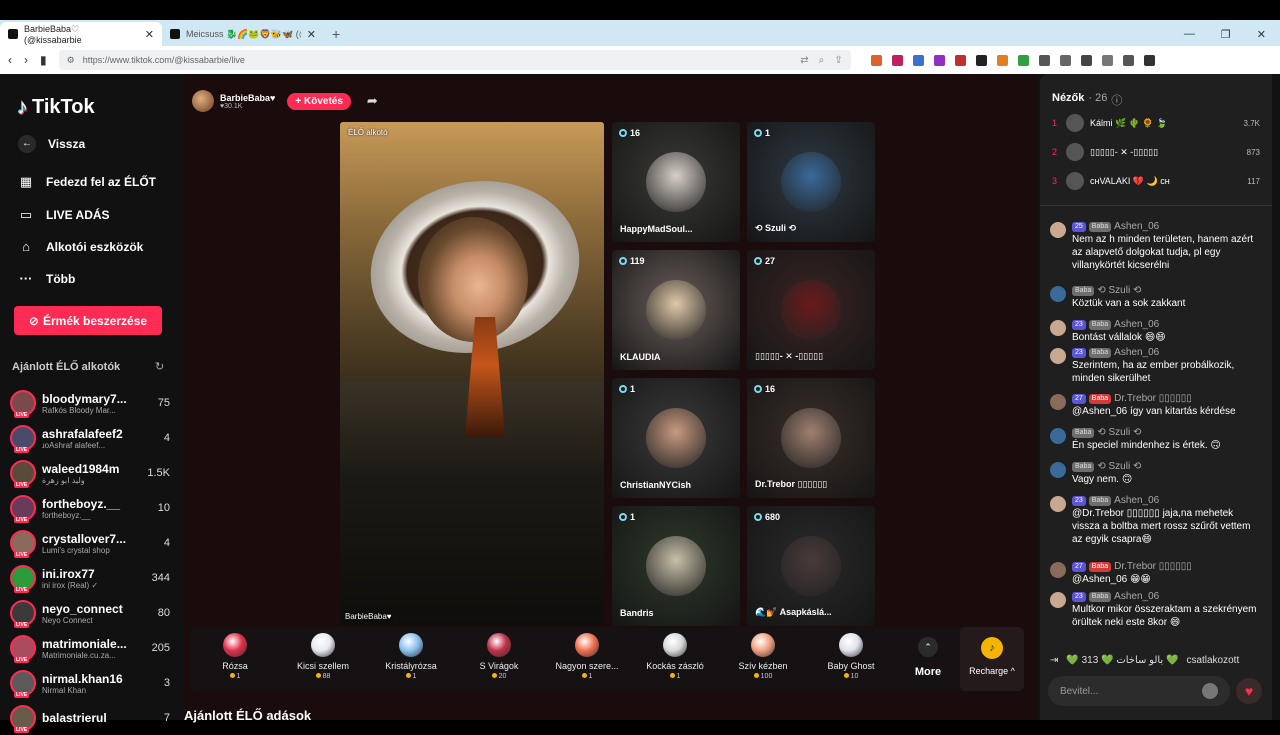 This screenshot has height=735, width=1280. What do you see at coordinates (1156, 152) in the screenshot?
I see `top-viewer-row: 2 ▯▯▯▯▯- ✕ -▯▯▯▯▯ 873` at bounding box center [1156, 152].